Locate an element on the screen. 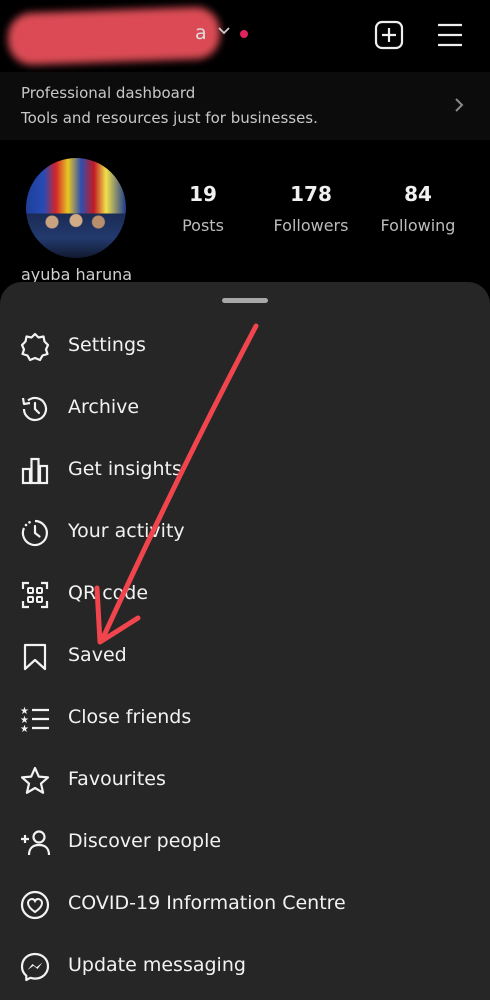 The width and height of the screenshot is (490, 1000). menu-item-label: Your activity is located at coordinates (126, 531).